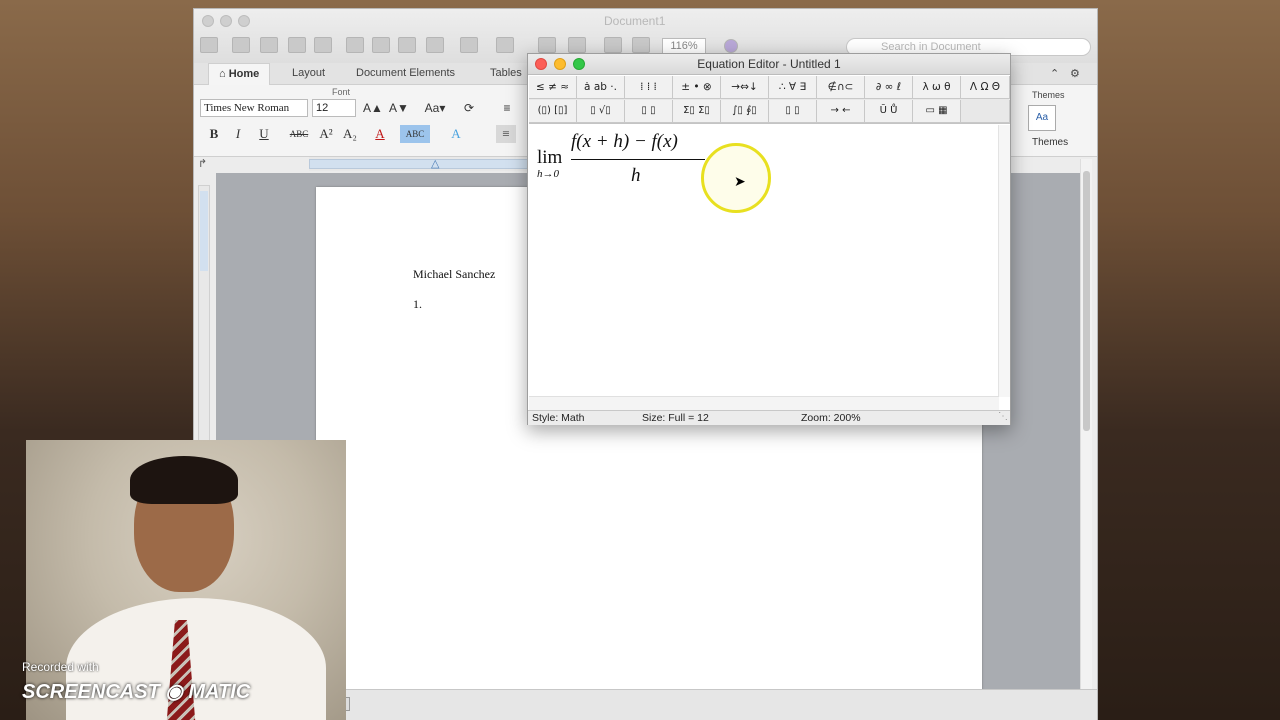 This screenshot has width=1280, height=720. What do you see at coordinates (226, 21) in the screenshot?
I see `word-minimize-button` at bounding box center [226, 21].